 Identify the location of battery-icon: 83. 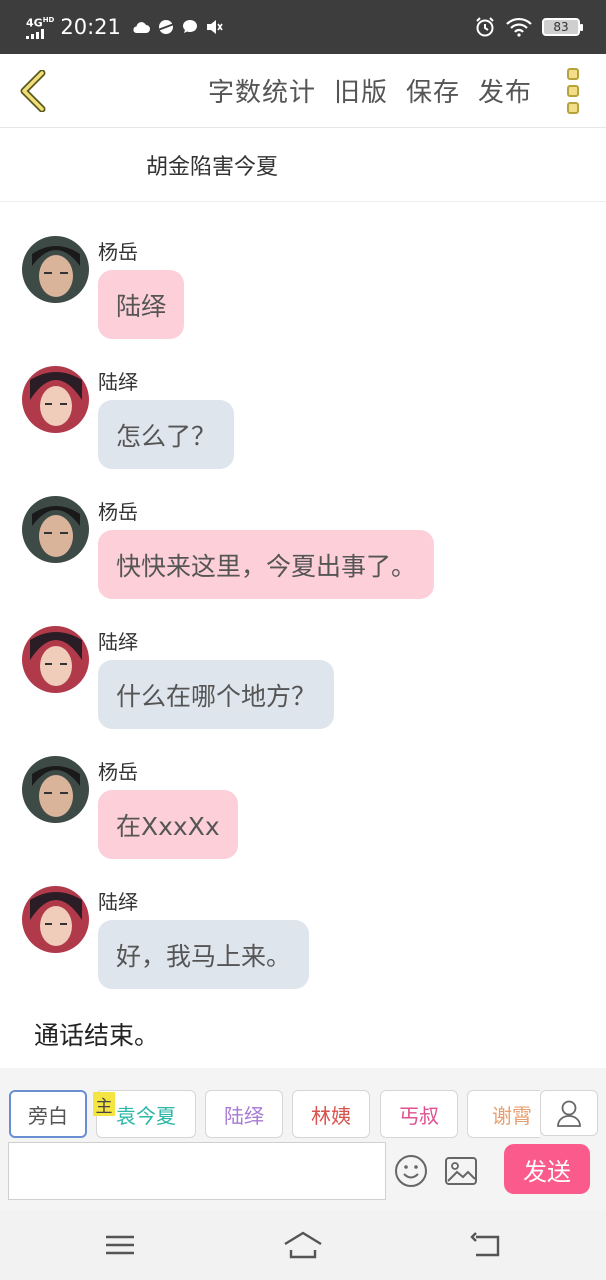
(562, 27).